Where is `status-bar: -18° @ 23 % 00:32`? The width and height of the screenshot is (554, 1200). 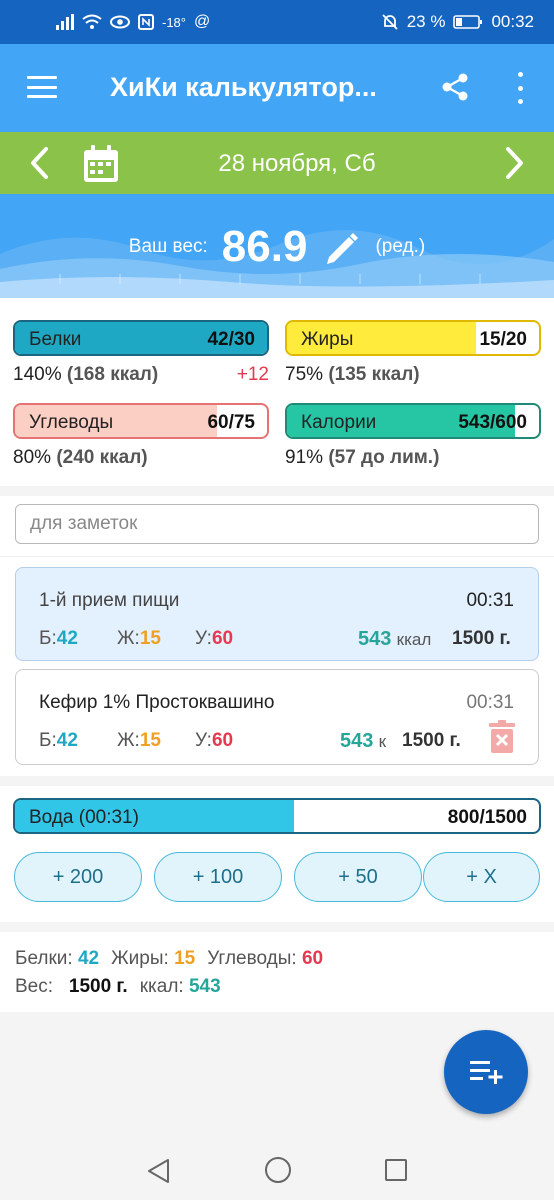 status-bar: -18° @ 23 % 00:32 is located at coordinates (277, 22).